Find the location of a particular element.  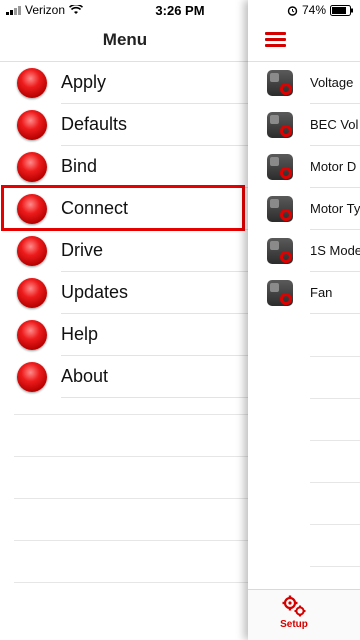

menu-item-help: Help is located at coordinates (125, 335).